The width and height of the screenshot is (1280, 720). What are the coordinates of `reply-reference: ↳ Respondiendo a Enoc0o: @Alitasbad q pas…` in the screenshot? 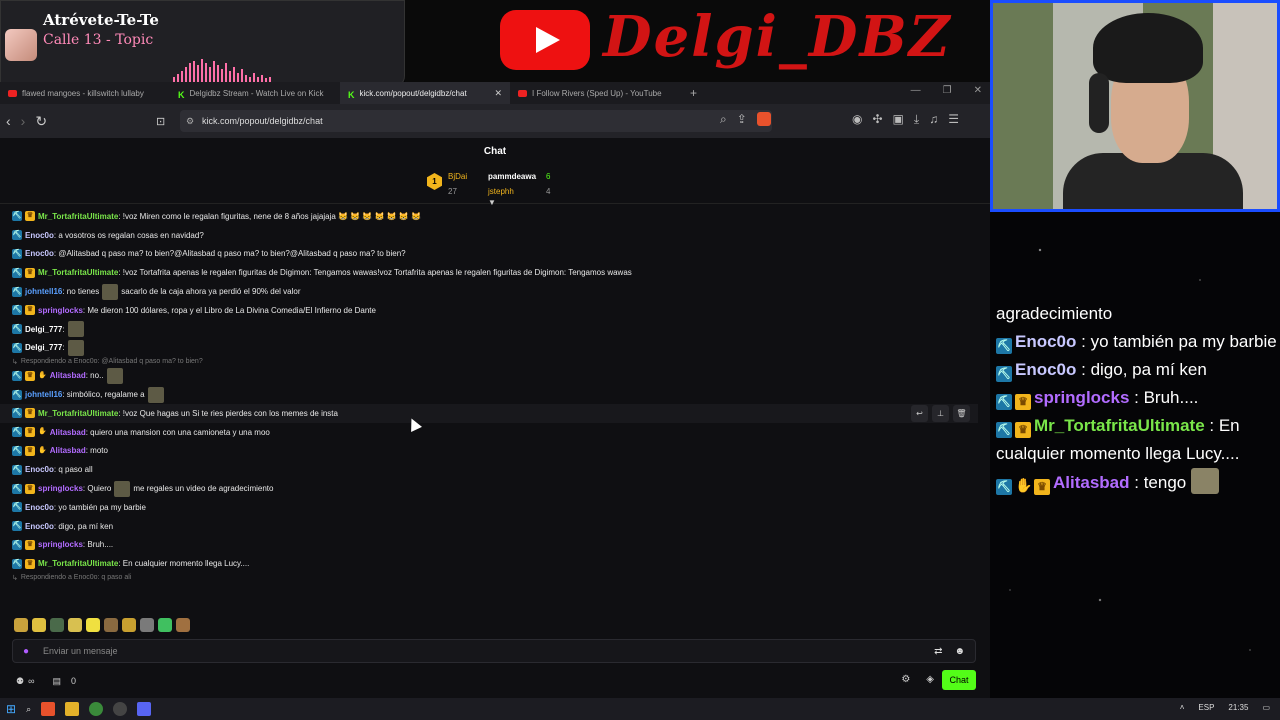 It's located at (501, 361).